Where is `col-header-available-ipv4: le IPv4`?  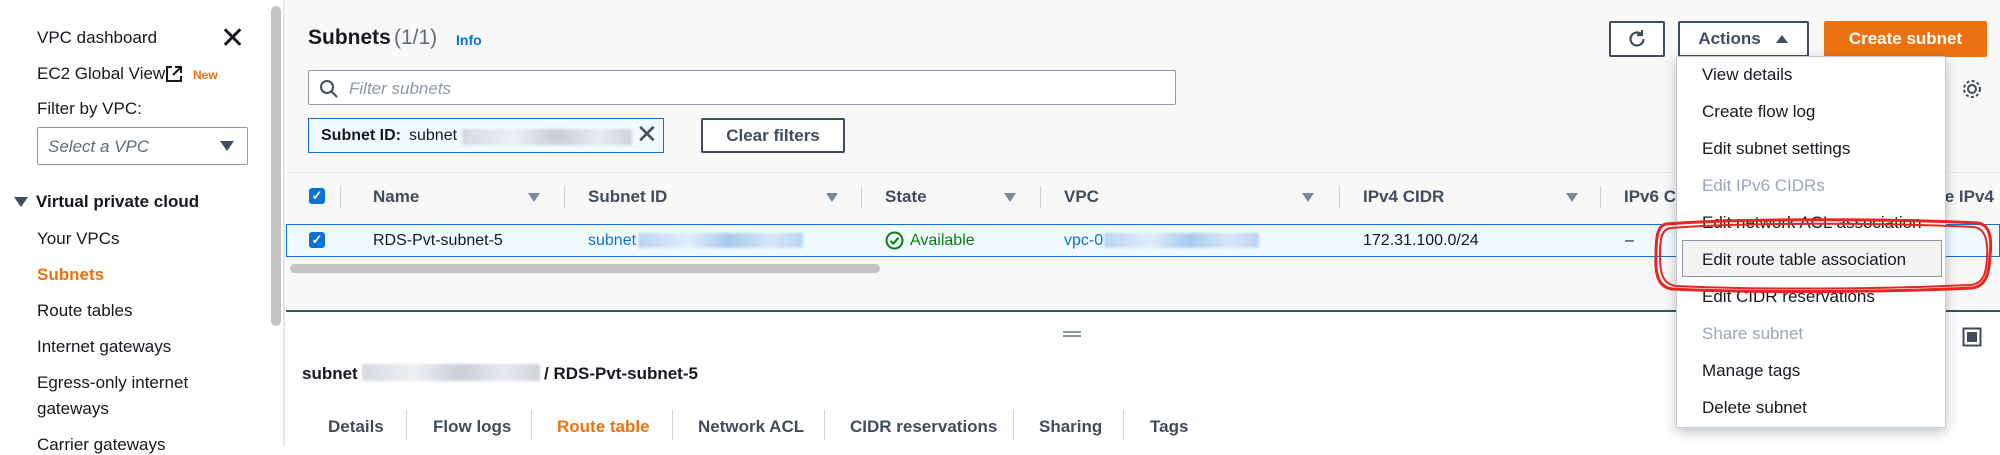
col-header-available-ipv4: le IPv4 is located at coordinates (1967, 197).